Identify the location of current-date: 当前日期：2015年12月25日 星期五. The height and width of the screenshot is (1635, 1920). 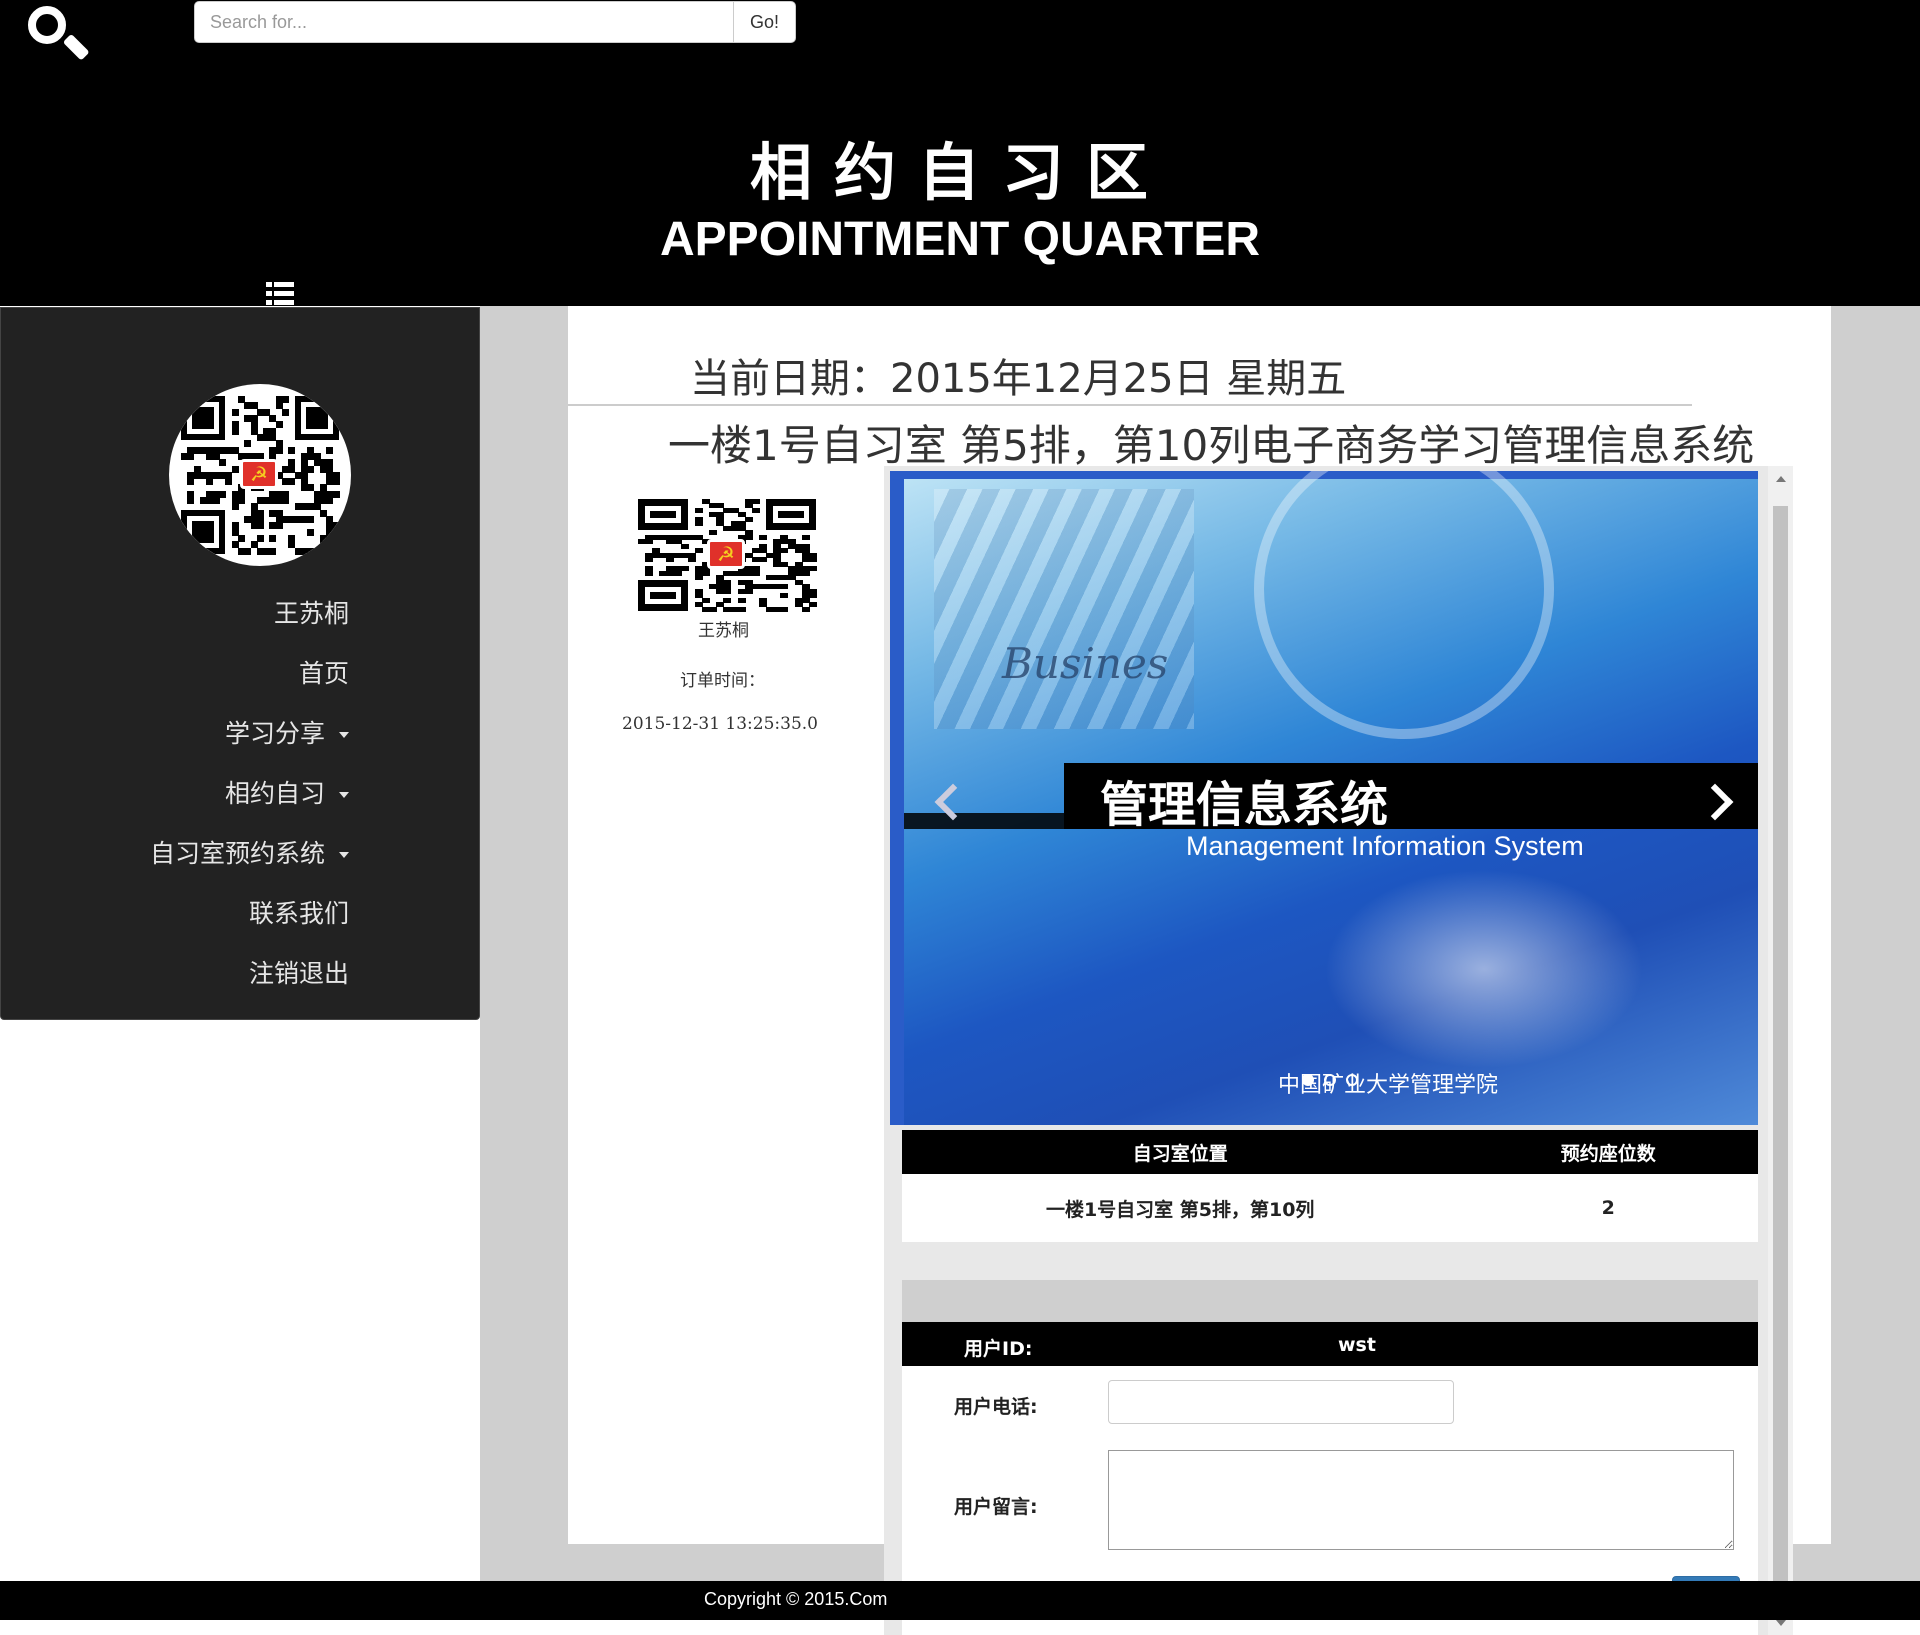
(1018, 379).